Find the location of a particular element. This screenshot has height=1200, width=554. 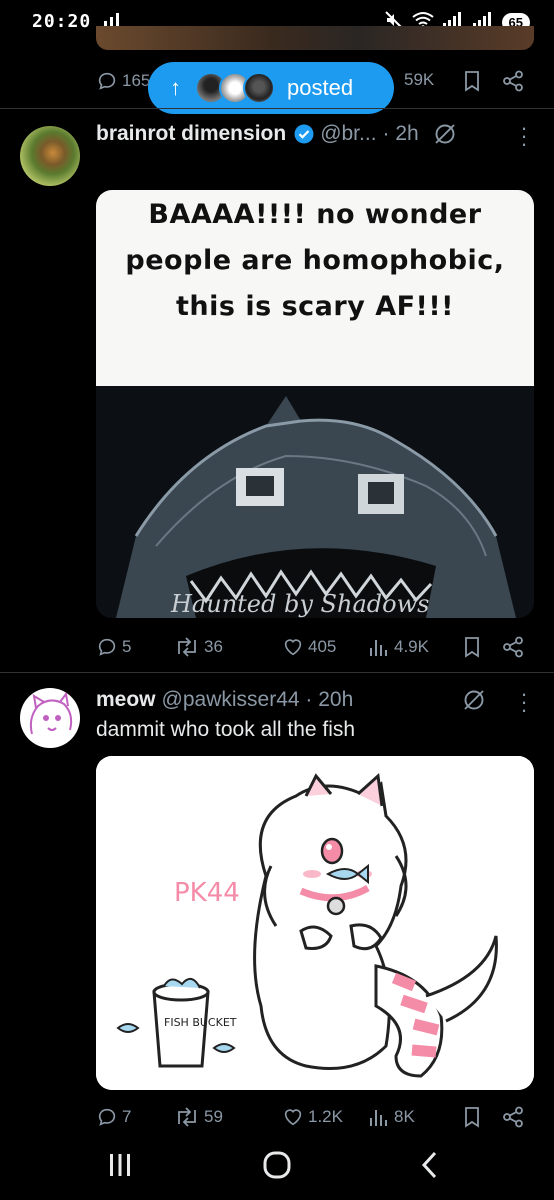

handle: @pawkisser44 · 20h is located at coordinates (258, 700).